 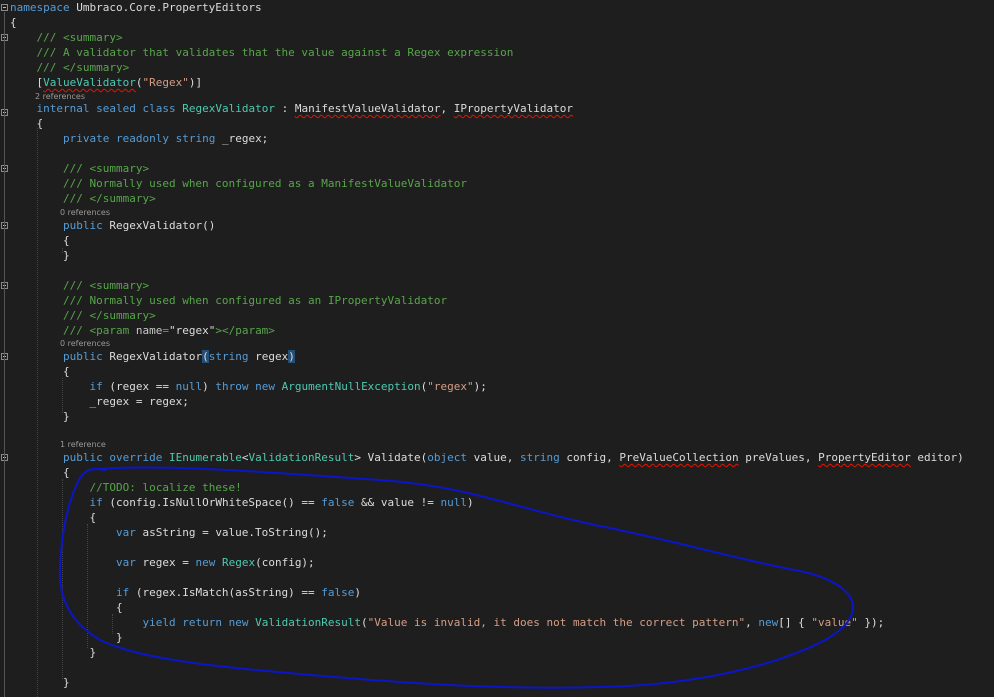 I want to click on code-line: _regex = regex;, so click(x=99, y=401).